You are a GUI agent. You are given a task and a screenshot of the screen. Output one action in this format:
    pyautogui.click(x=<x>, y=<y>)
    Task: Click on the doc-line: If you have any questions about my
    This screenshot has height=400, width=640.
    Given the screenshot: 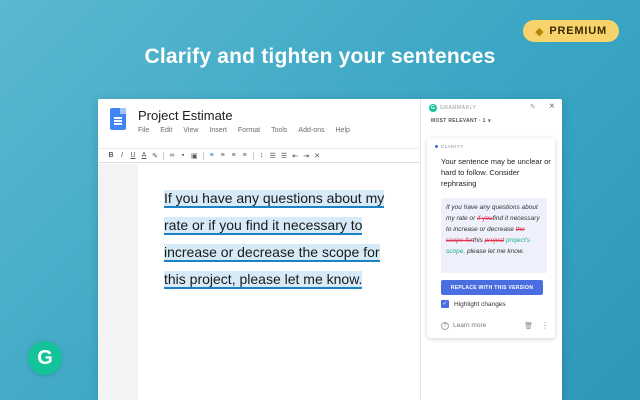 What is the action you would take?
    pyautogui.click(x=274, y=199)
    